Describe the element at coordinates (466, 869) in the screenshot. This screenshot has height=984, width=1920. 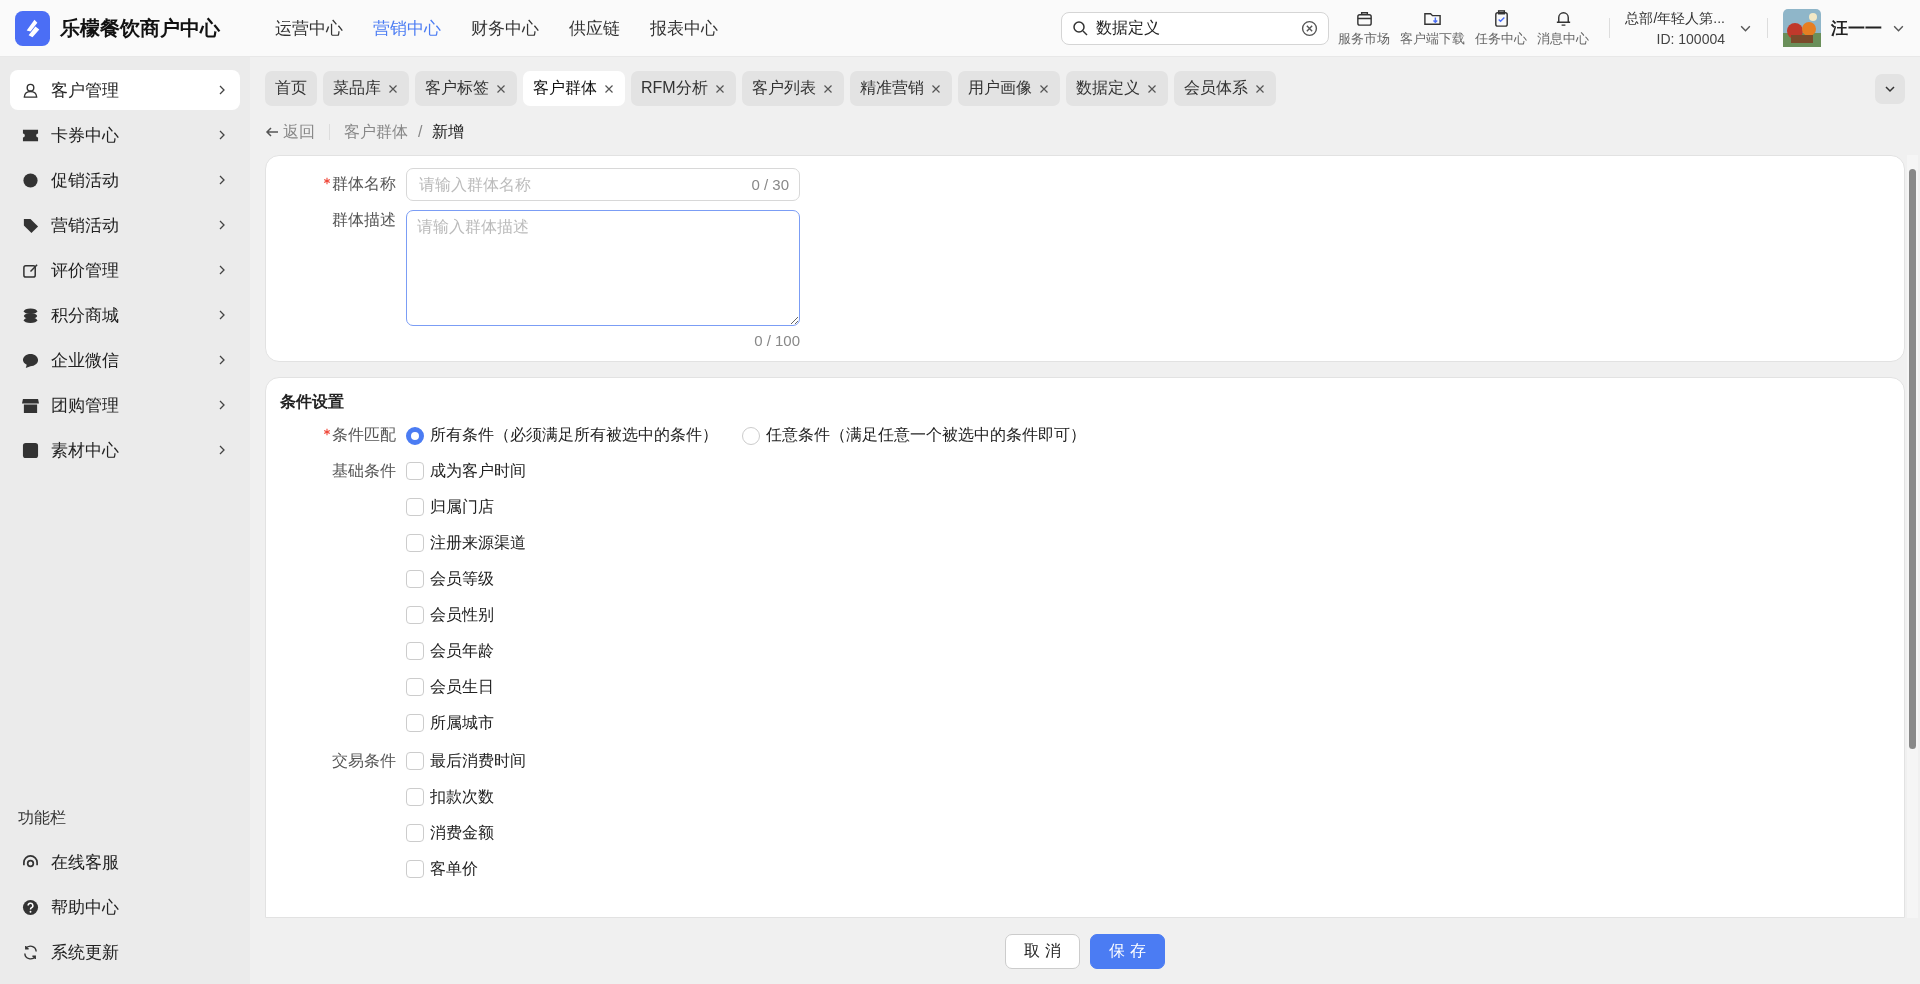
I see `checkbox-option: 客单价` at that location.